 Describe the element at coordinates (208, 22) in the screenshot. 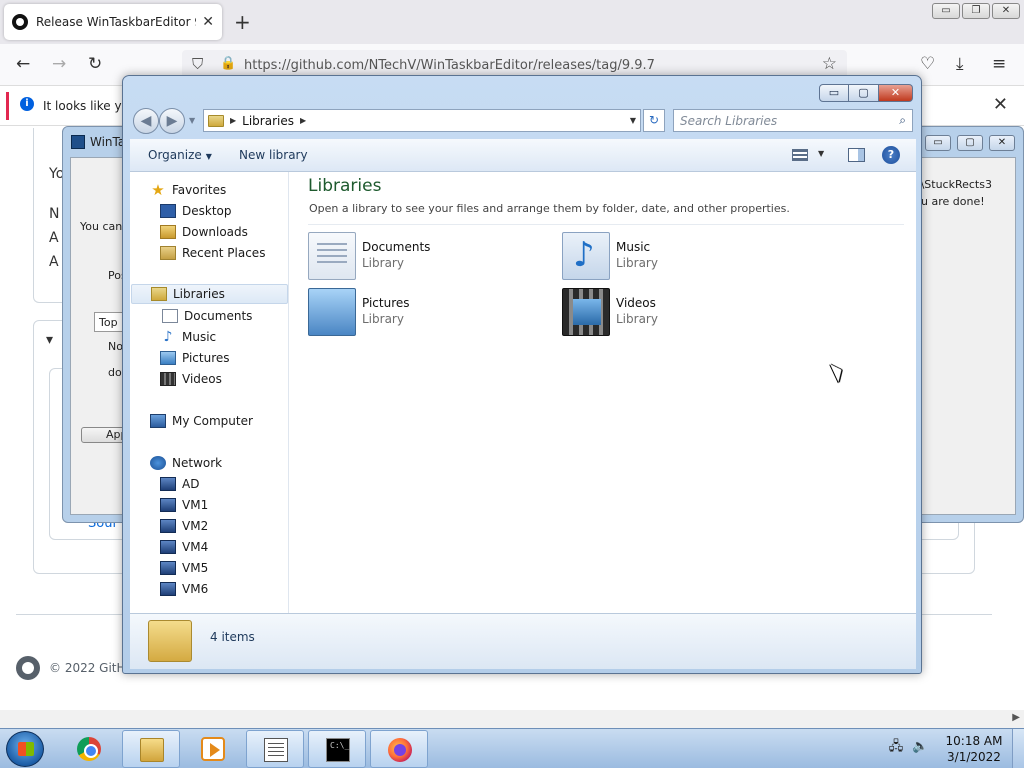

I see `tab-close-icon: ✕` at that location.